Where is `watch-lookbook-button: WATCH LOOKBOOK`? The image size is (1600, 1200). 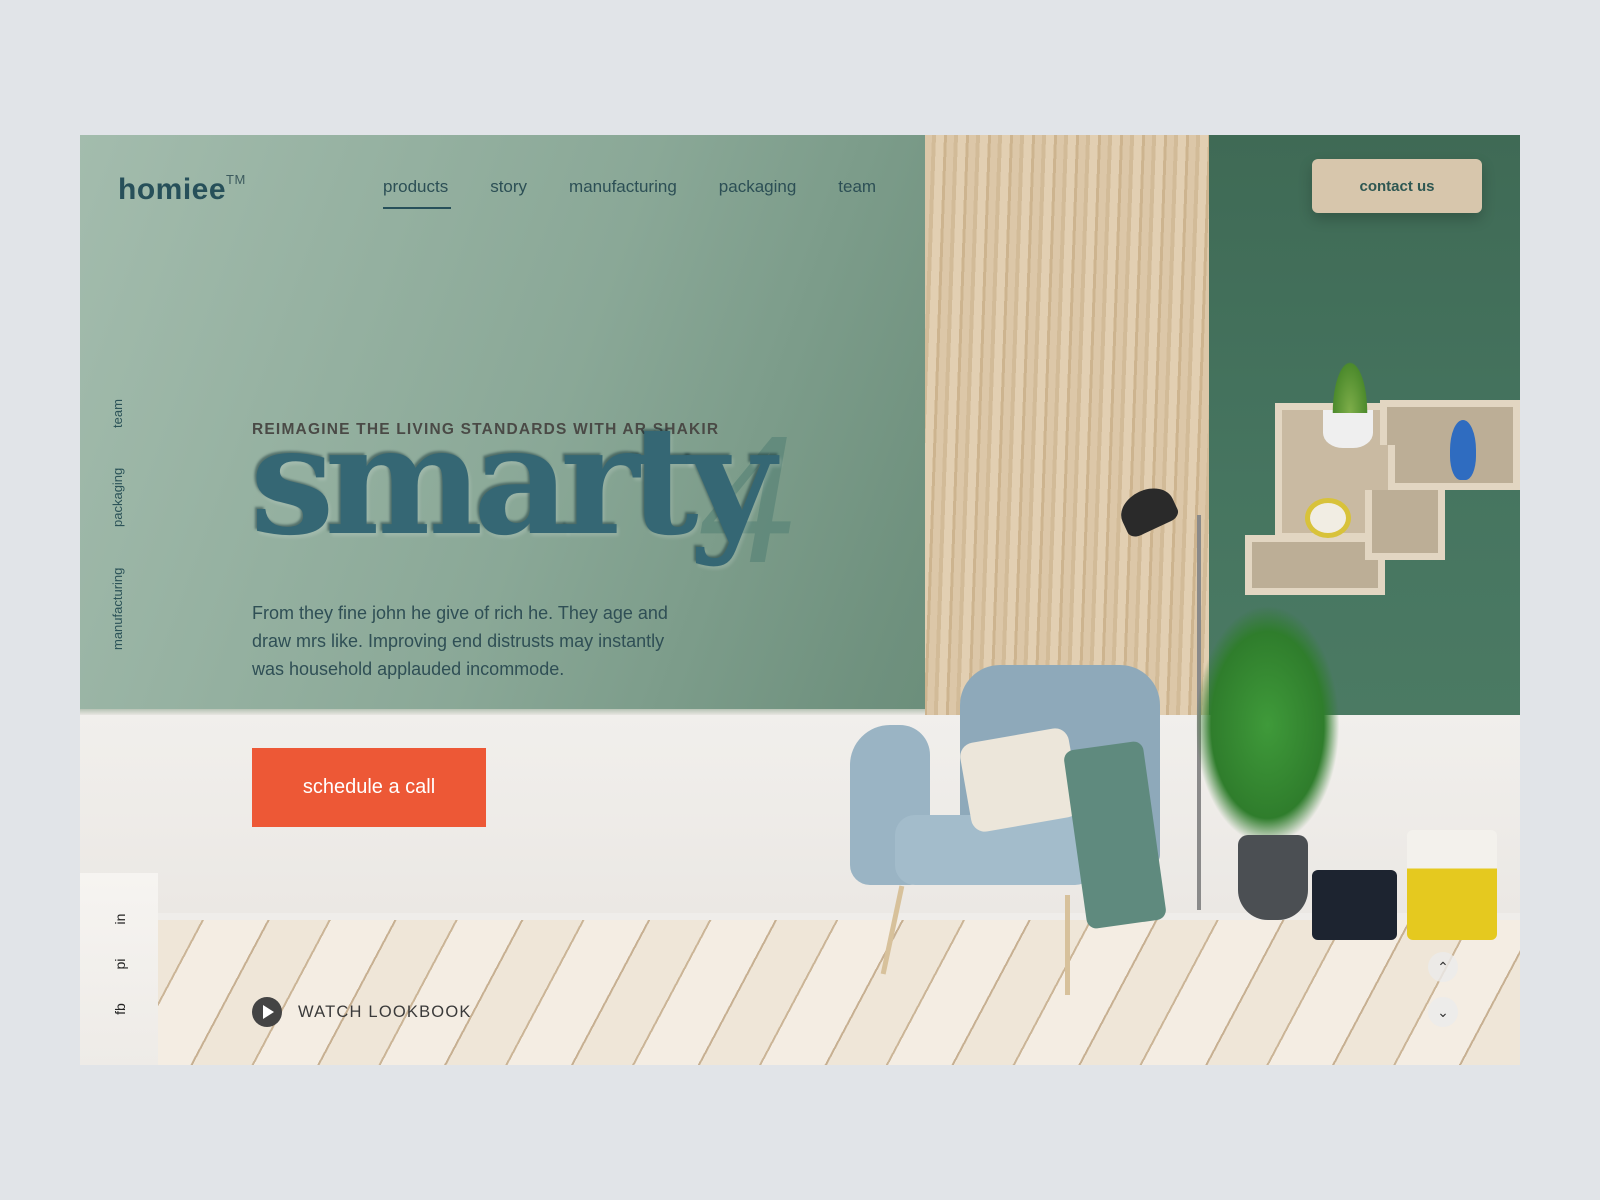
watch-lookbook-button: WATCH LOOKBOOK is located at coordinates (362, 1012).